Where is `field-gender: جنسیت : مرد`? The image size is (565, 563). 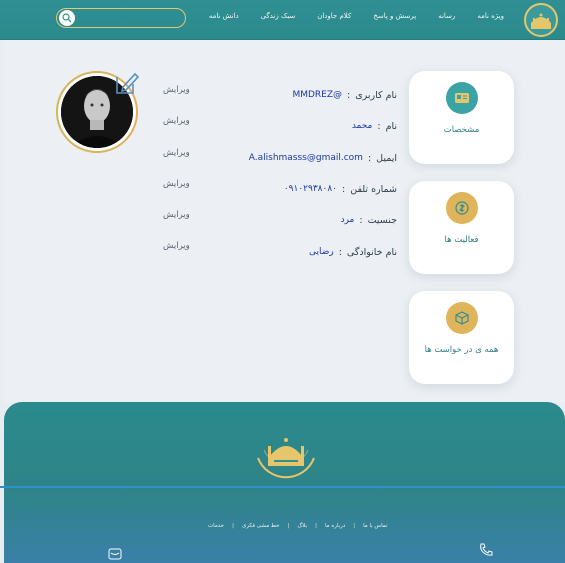 field-gender: جنسیت : مرد is located at coordinates (369, 220).